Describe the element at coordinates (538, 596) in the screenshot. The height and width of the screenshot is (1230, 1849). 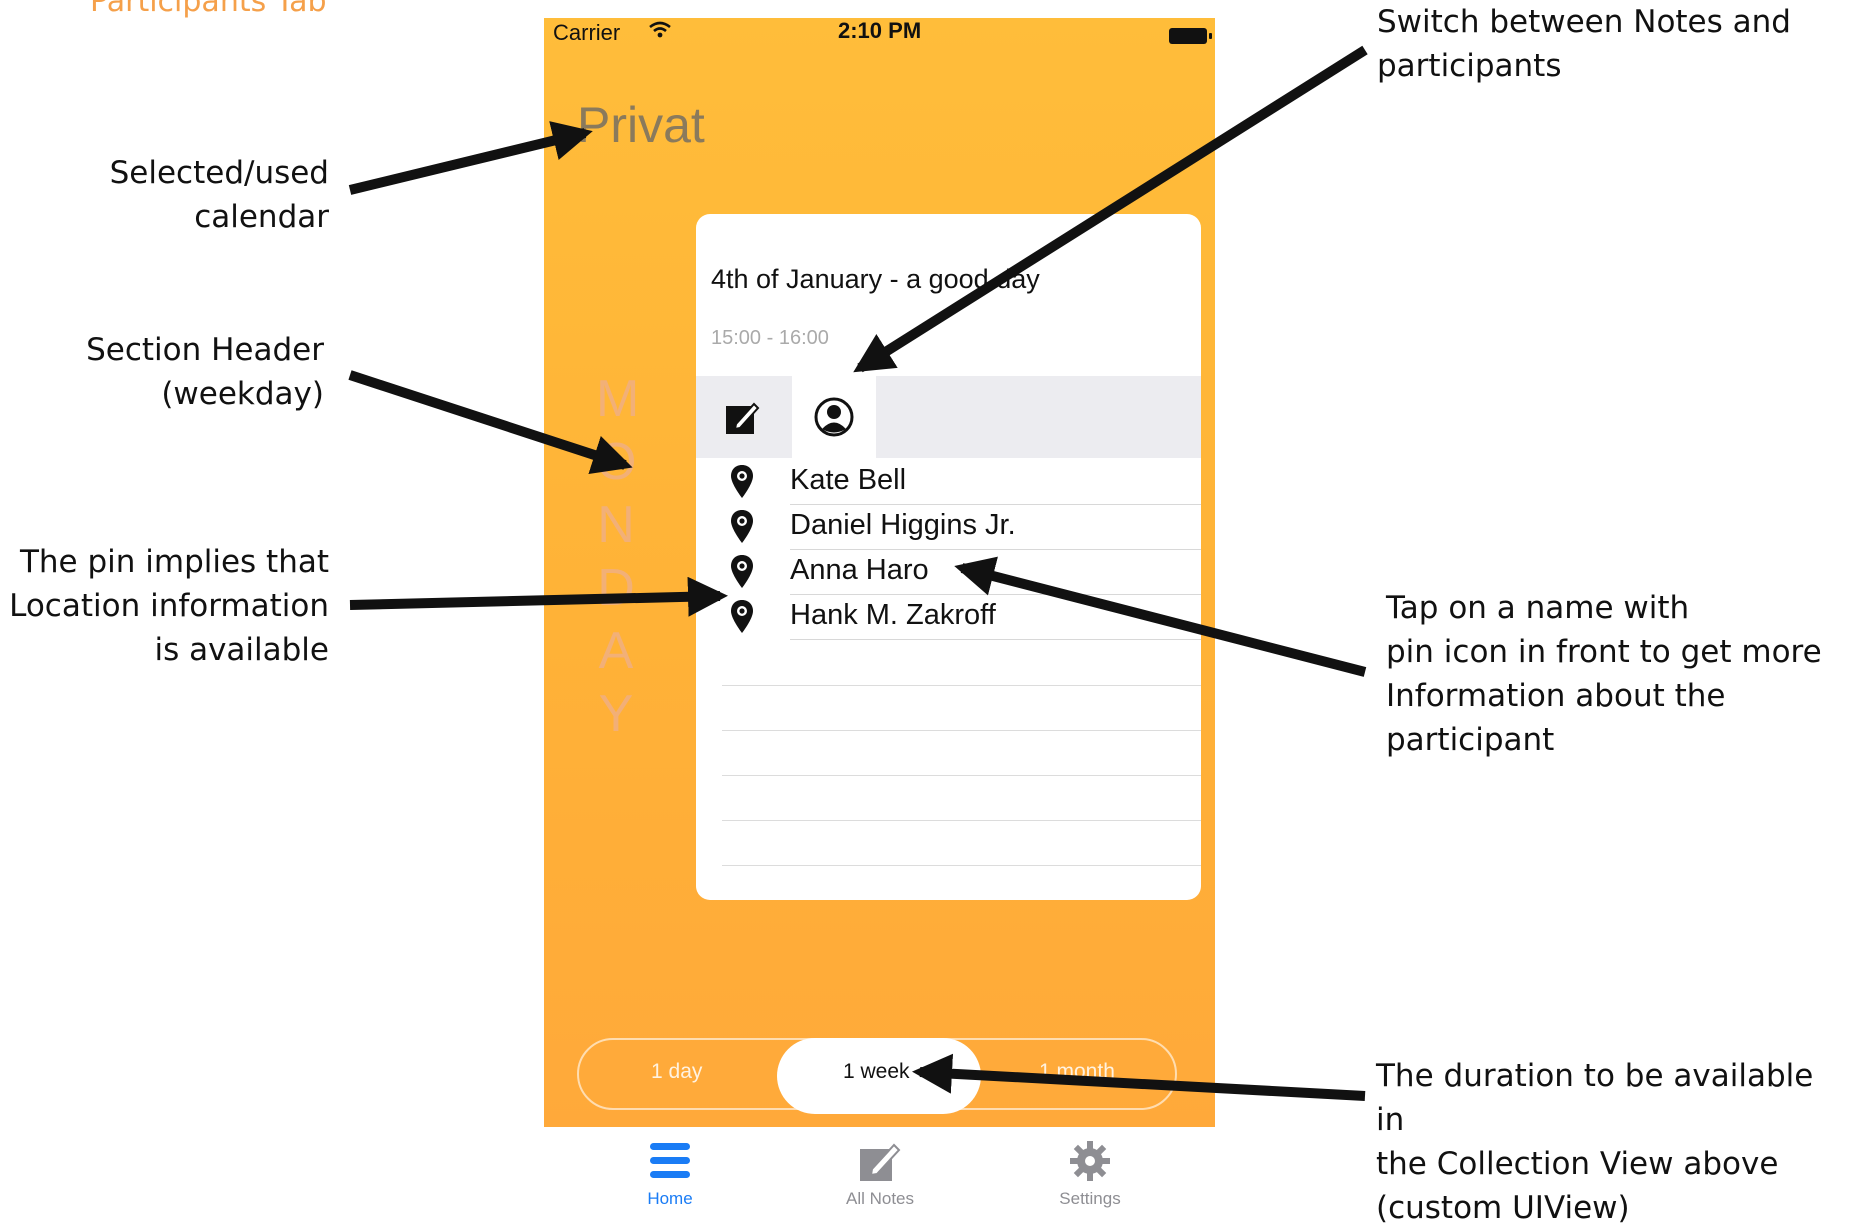
I see `arrow-pin` at that location.